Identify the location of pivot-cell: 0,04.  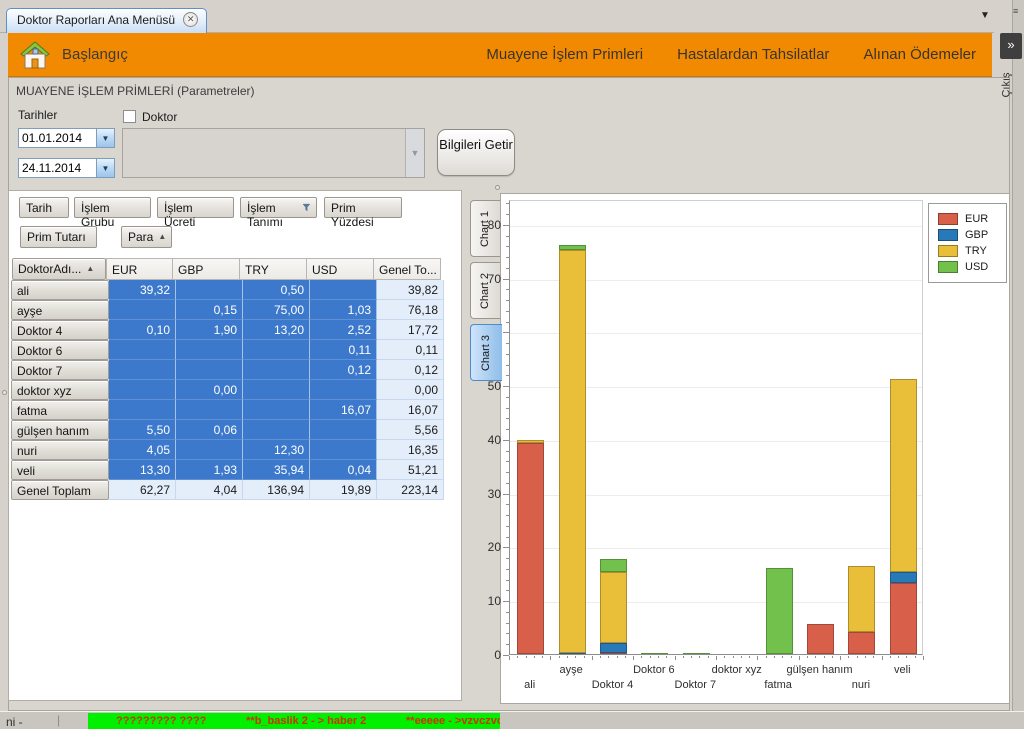
(343, 470).